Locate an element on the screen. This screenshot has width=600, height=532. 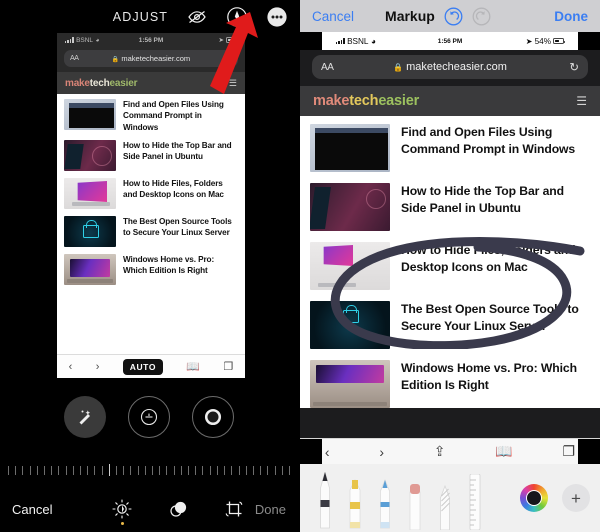
palette-right-controls: + is located at coordinates (555, 507).